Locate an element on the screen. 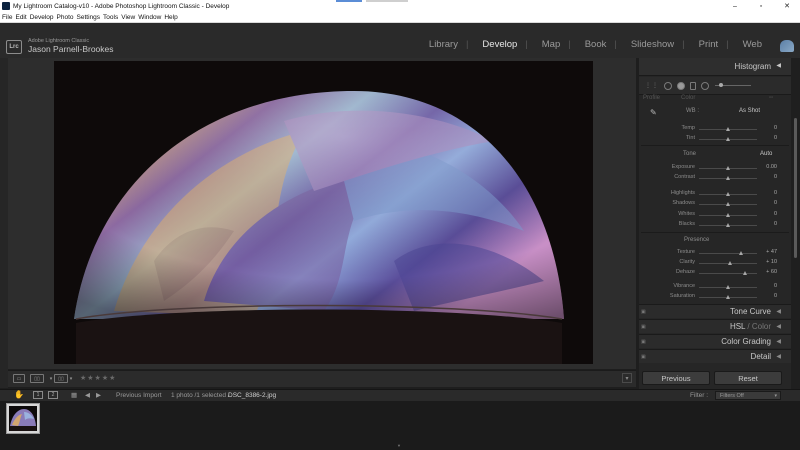 The image size is (800, 450). histogram-header: Histogram ◀ is located at coordinates (715, 67).